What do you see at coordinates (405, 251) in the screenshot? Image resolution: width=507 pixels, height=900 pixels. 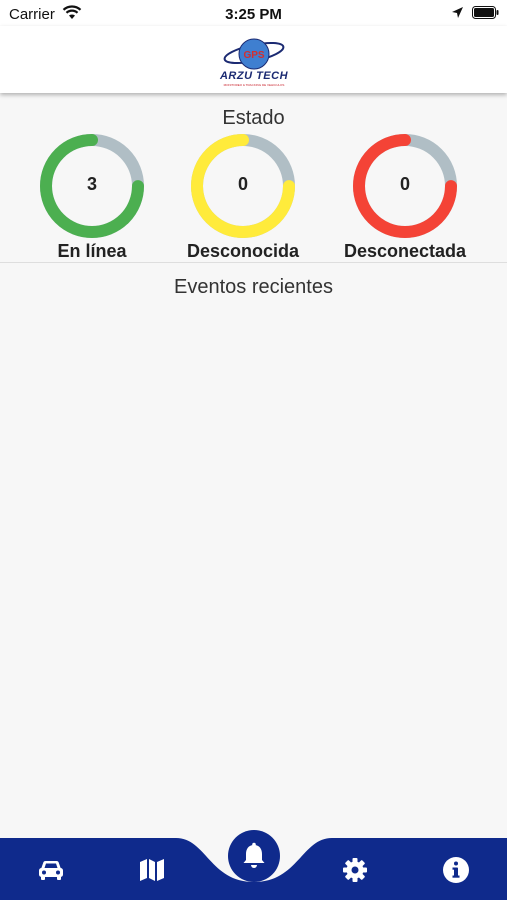 I see `gauge-label-desconectada: Desconectada` at bounding box center [405, 251].